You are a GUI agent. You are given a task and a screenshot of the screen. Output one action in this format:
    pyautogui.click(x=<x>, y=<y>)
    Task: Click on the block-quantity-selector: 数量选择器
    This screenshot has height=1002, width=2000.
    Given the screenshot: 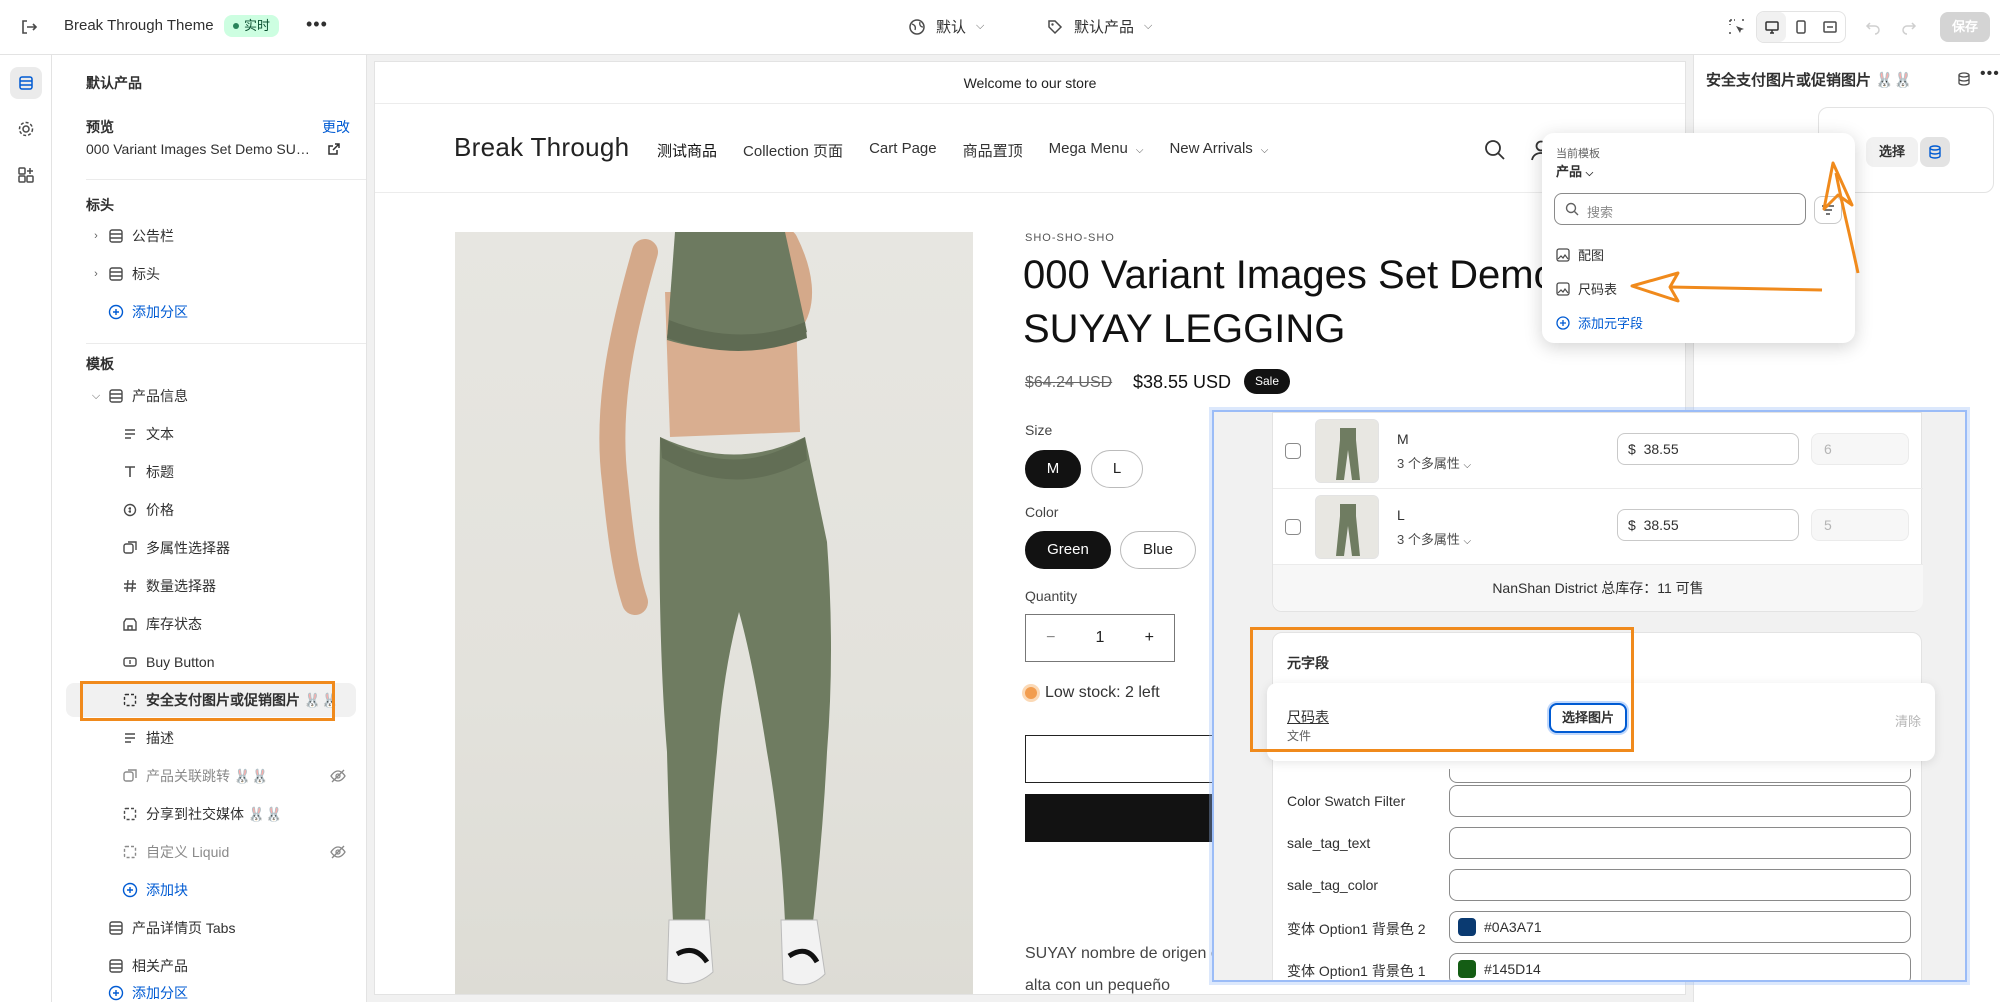 What is the action you would take?
    pyautogui.click(x=211, y=586)
    